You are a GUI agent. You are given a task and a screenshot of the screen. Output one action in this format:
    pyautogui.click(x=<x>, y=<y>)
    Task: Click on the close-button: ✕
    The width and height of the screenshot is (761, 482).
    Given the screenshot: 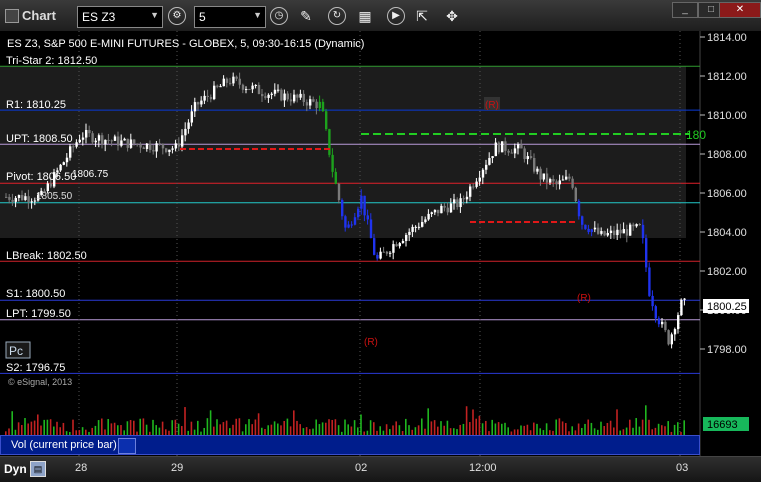 What is the action you would take?
    pyautogui.click(x=740, y=10)
    